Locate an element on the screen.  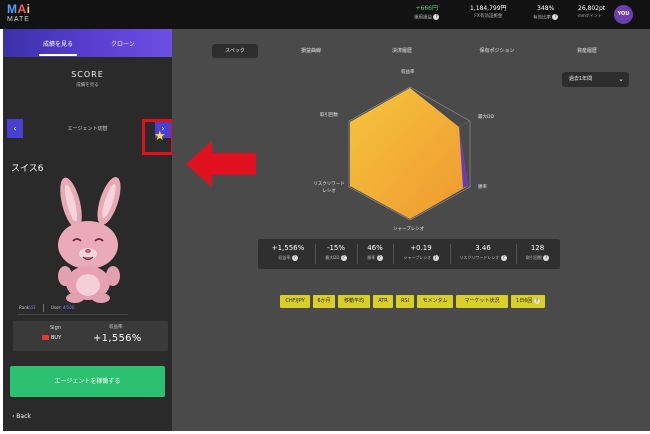
radar-area is located at coordinates (409, 153).